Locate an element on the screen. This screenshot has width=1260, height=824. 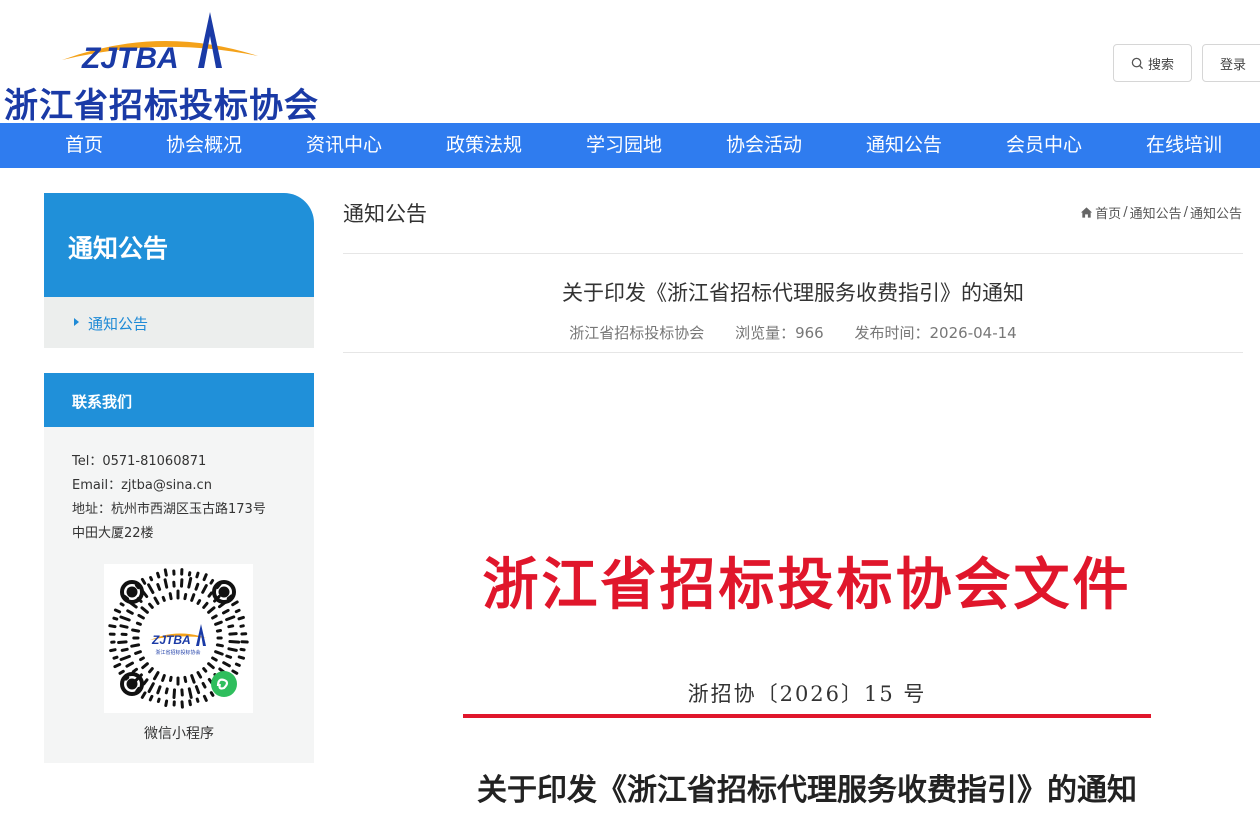
article-meta: 浙江省招标投标协会 浏览量：966 发布时间：2026-04-14 is located at coordinates (793, 332).